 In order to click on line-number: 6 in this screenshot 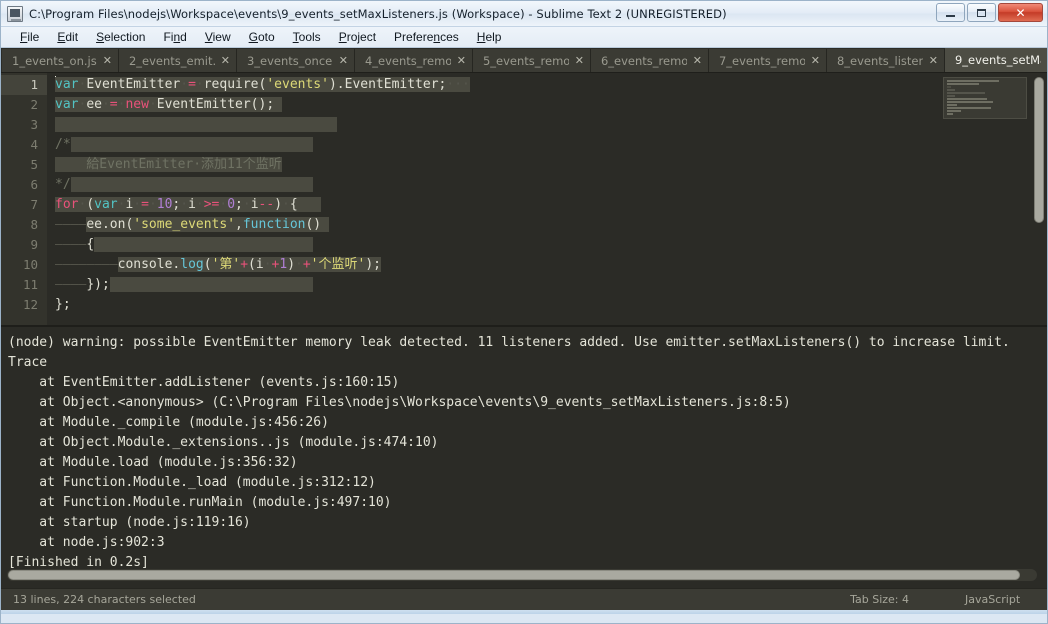, I will do `click(34, 184)`.